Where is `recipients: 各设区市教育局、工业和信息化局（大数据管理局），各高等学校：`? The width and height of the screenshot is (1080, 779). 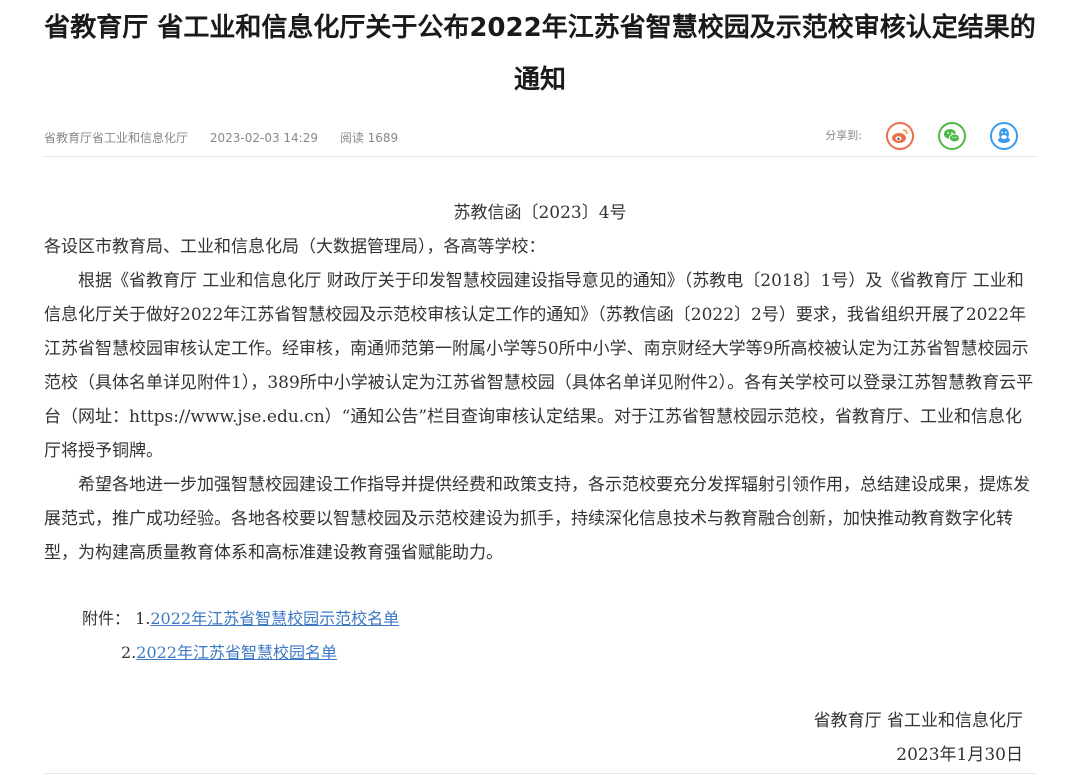
recipients: 各设区市教育局、工业和信息化局（大数据管理局），各高等学校： is located at coordinates (295, 247).